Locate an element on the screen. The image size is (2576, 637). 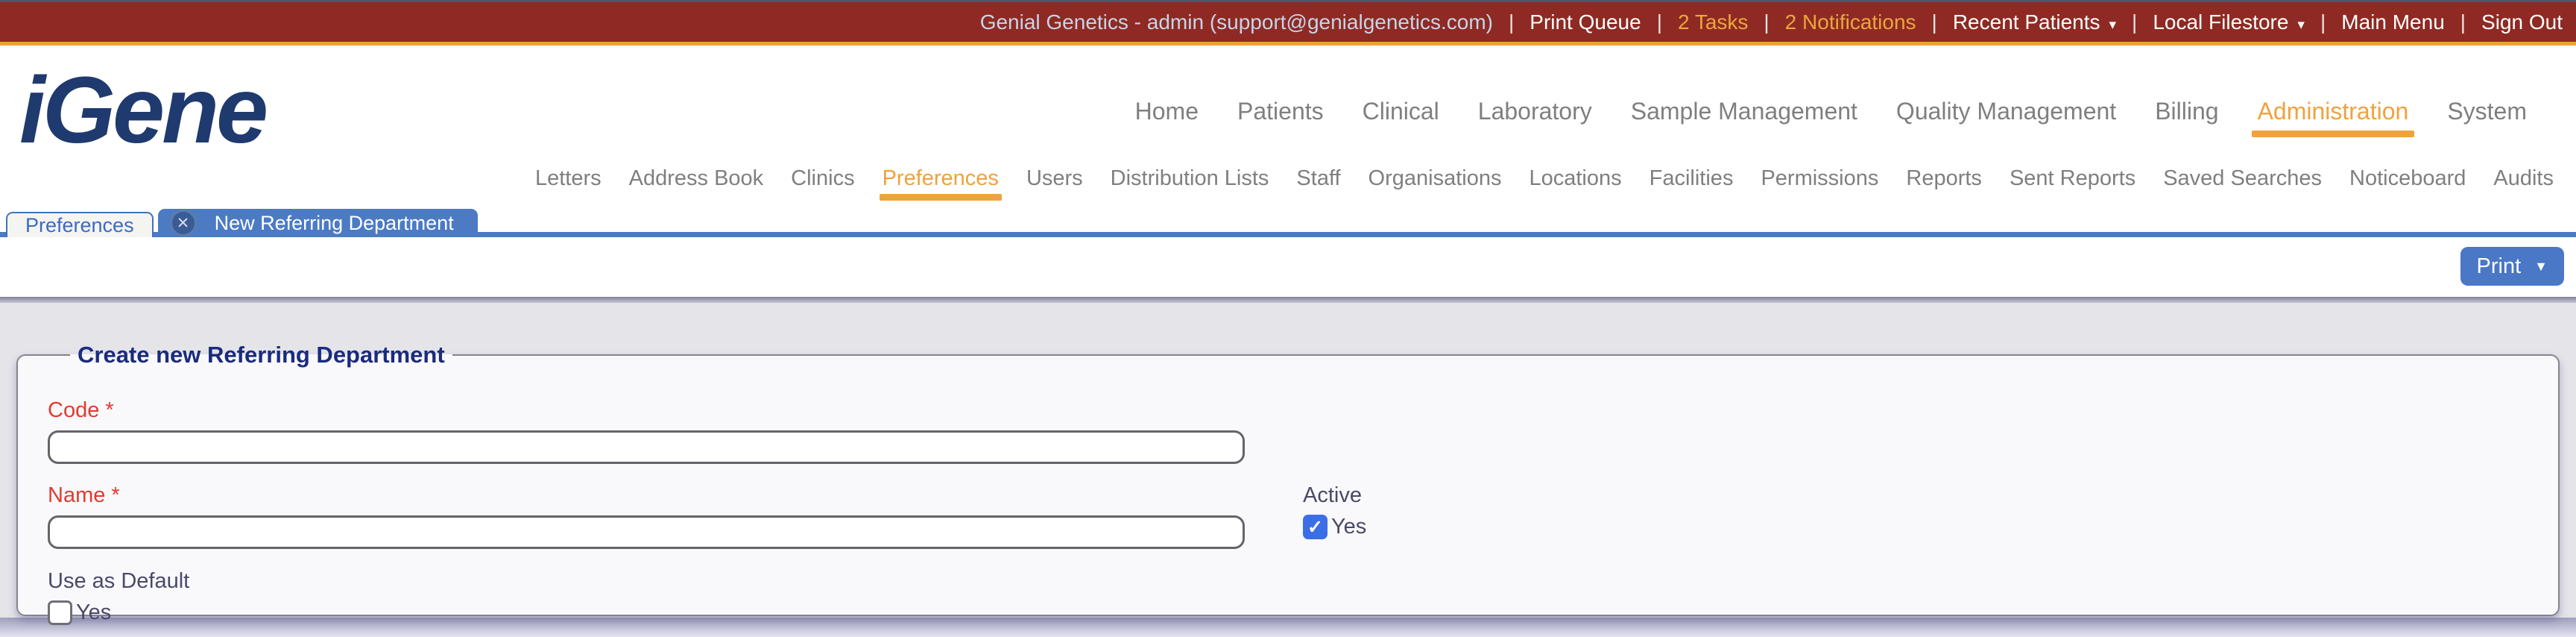
use-as-default-field-group: Use as Default ✓ Yes is located at coordinates (1288, 597).